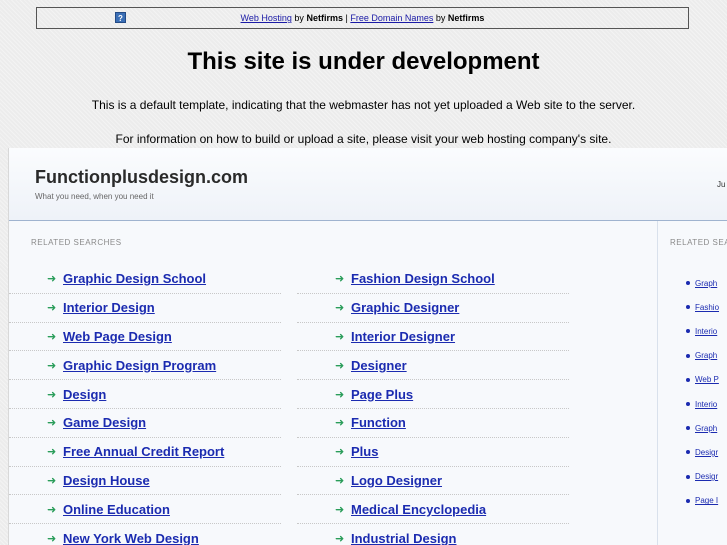 This screenshot has width=727, height=545. Describe the element at coordinates (104, 422) in the screenshot. I see `related-search-link: Game Design` at that location.